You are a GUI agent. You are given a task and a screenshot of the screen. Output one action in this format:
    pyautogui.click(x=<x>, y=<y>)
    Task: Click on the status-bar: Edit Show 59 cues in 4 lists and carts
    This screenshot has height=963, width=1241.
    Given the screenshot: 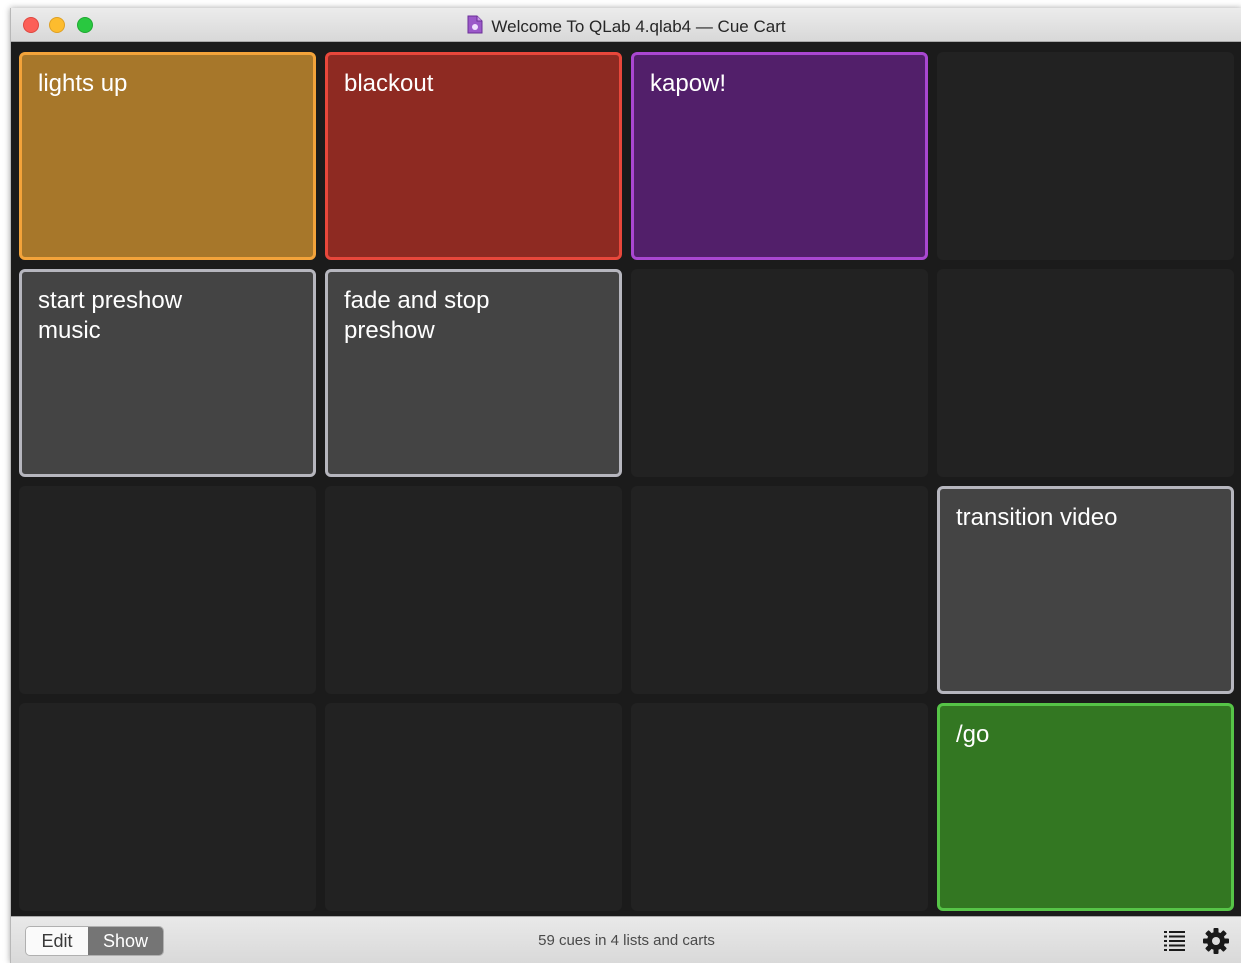 What is the action you would take?
    pyautogui.click(x=626, y=939)
    